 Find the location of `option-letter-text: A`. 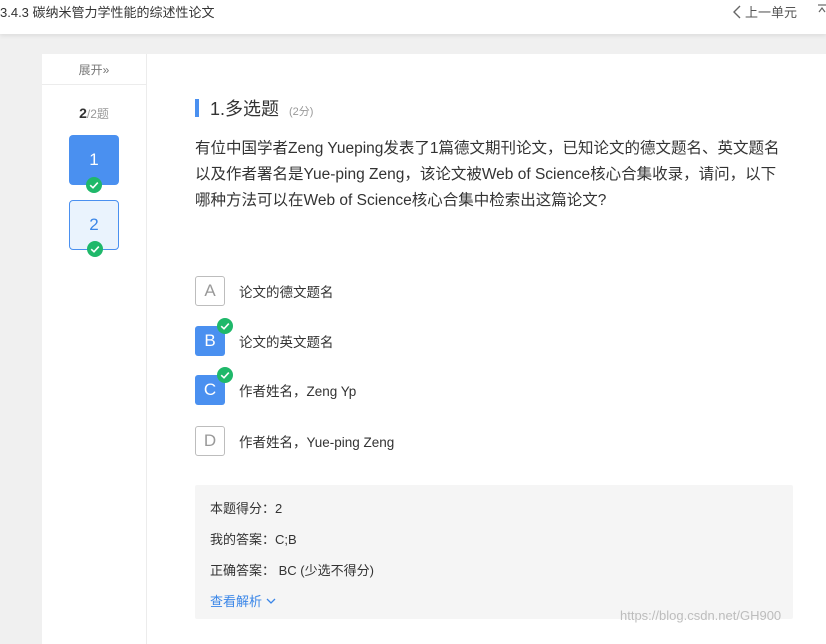

option-letter-text: A is located at coordinates (210, 290).